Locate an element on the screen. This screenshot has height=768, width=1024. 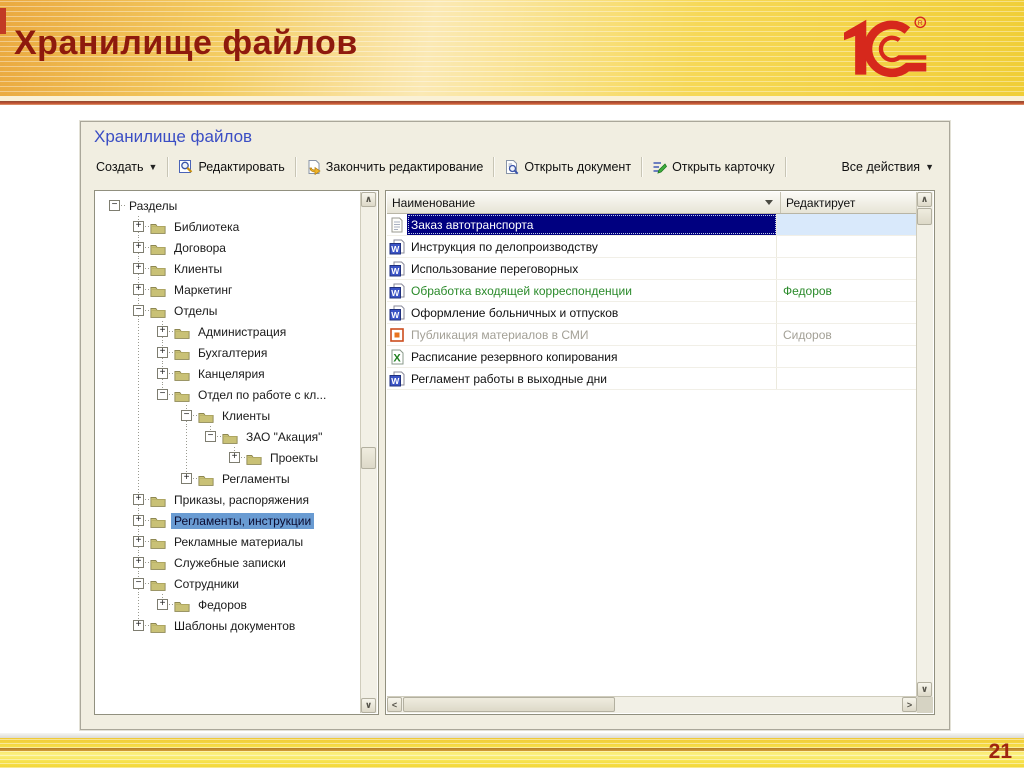
scroll-left-icon: < is located at coordinates (394, 704).